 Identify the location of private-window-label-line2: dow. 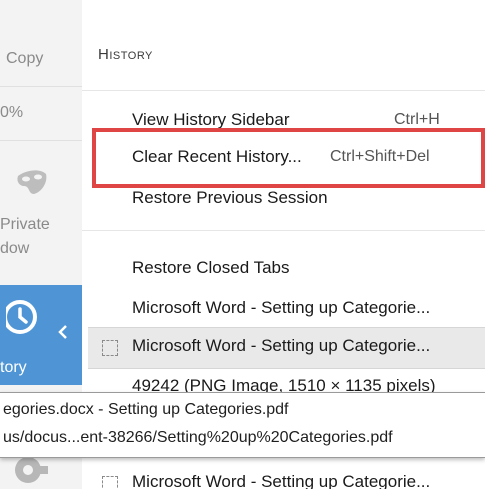
(14, 249).